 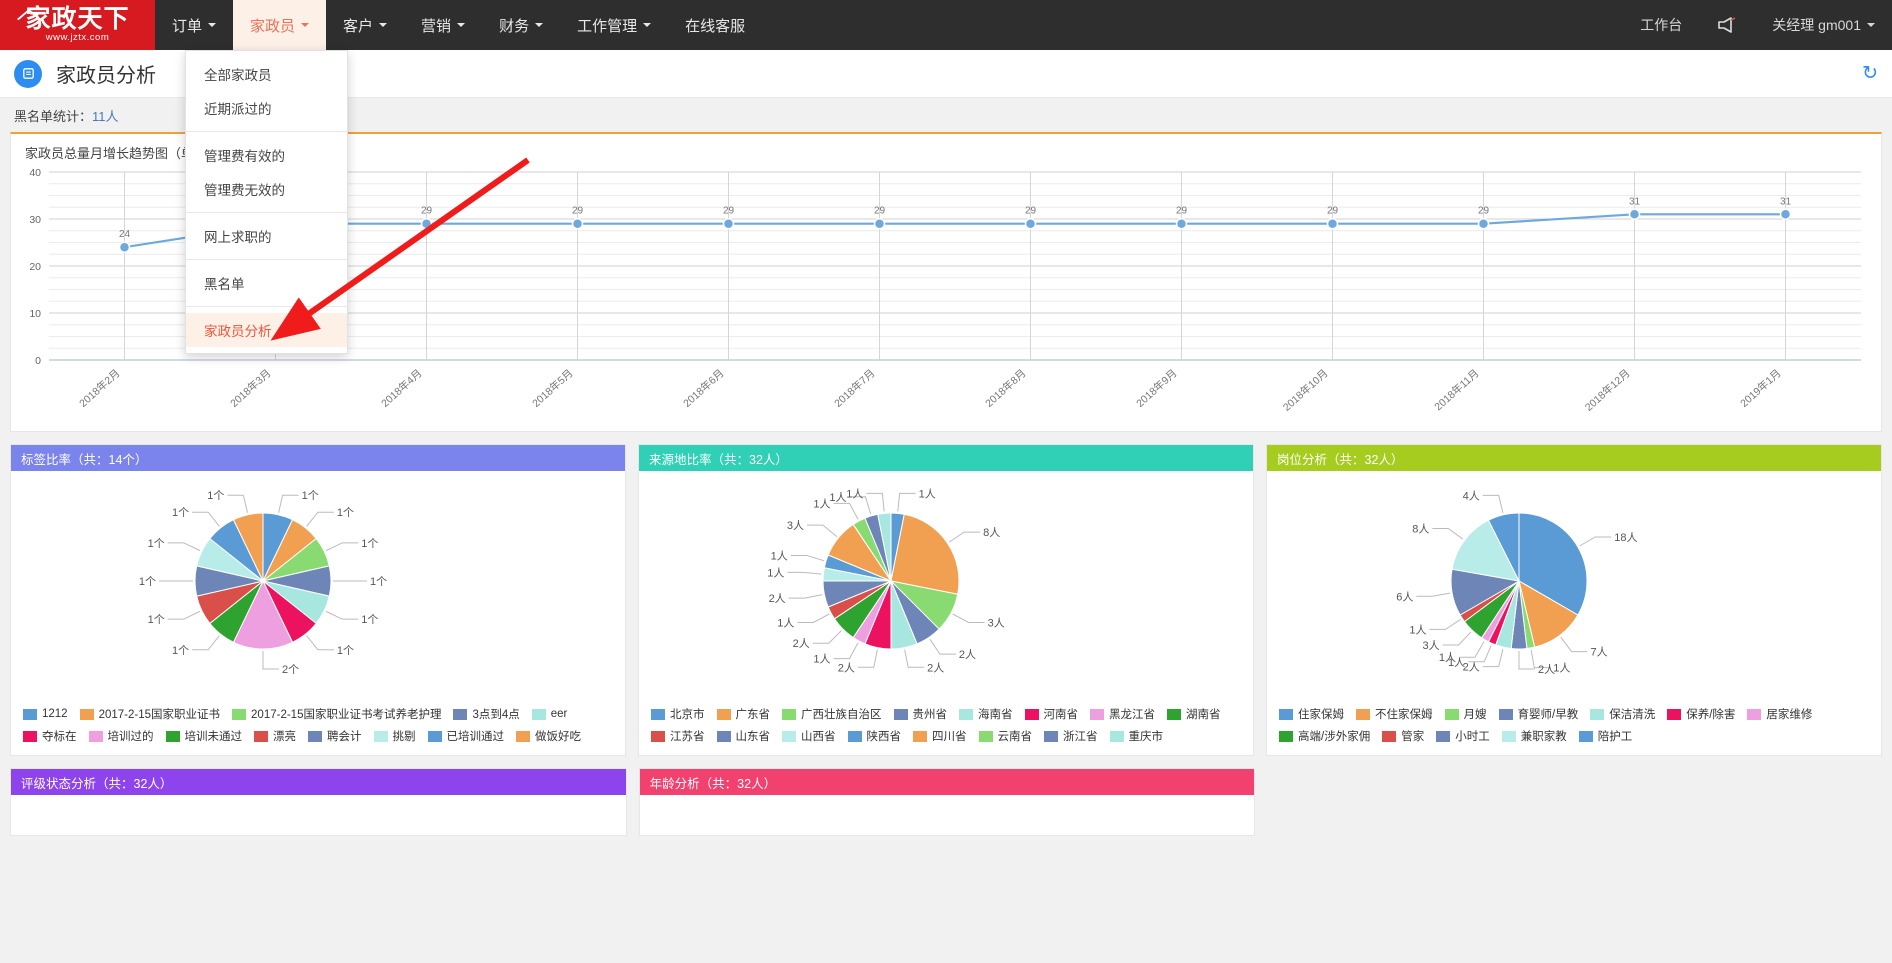 I want to click on legend-label: 2017-2-15国家职业证书考试养老护理, so click(x=346, y=715).